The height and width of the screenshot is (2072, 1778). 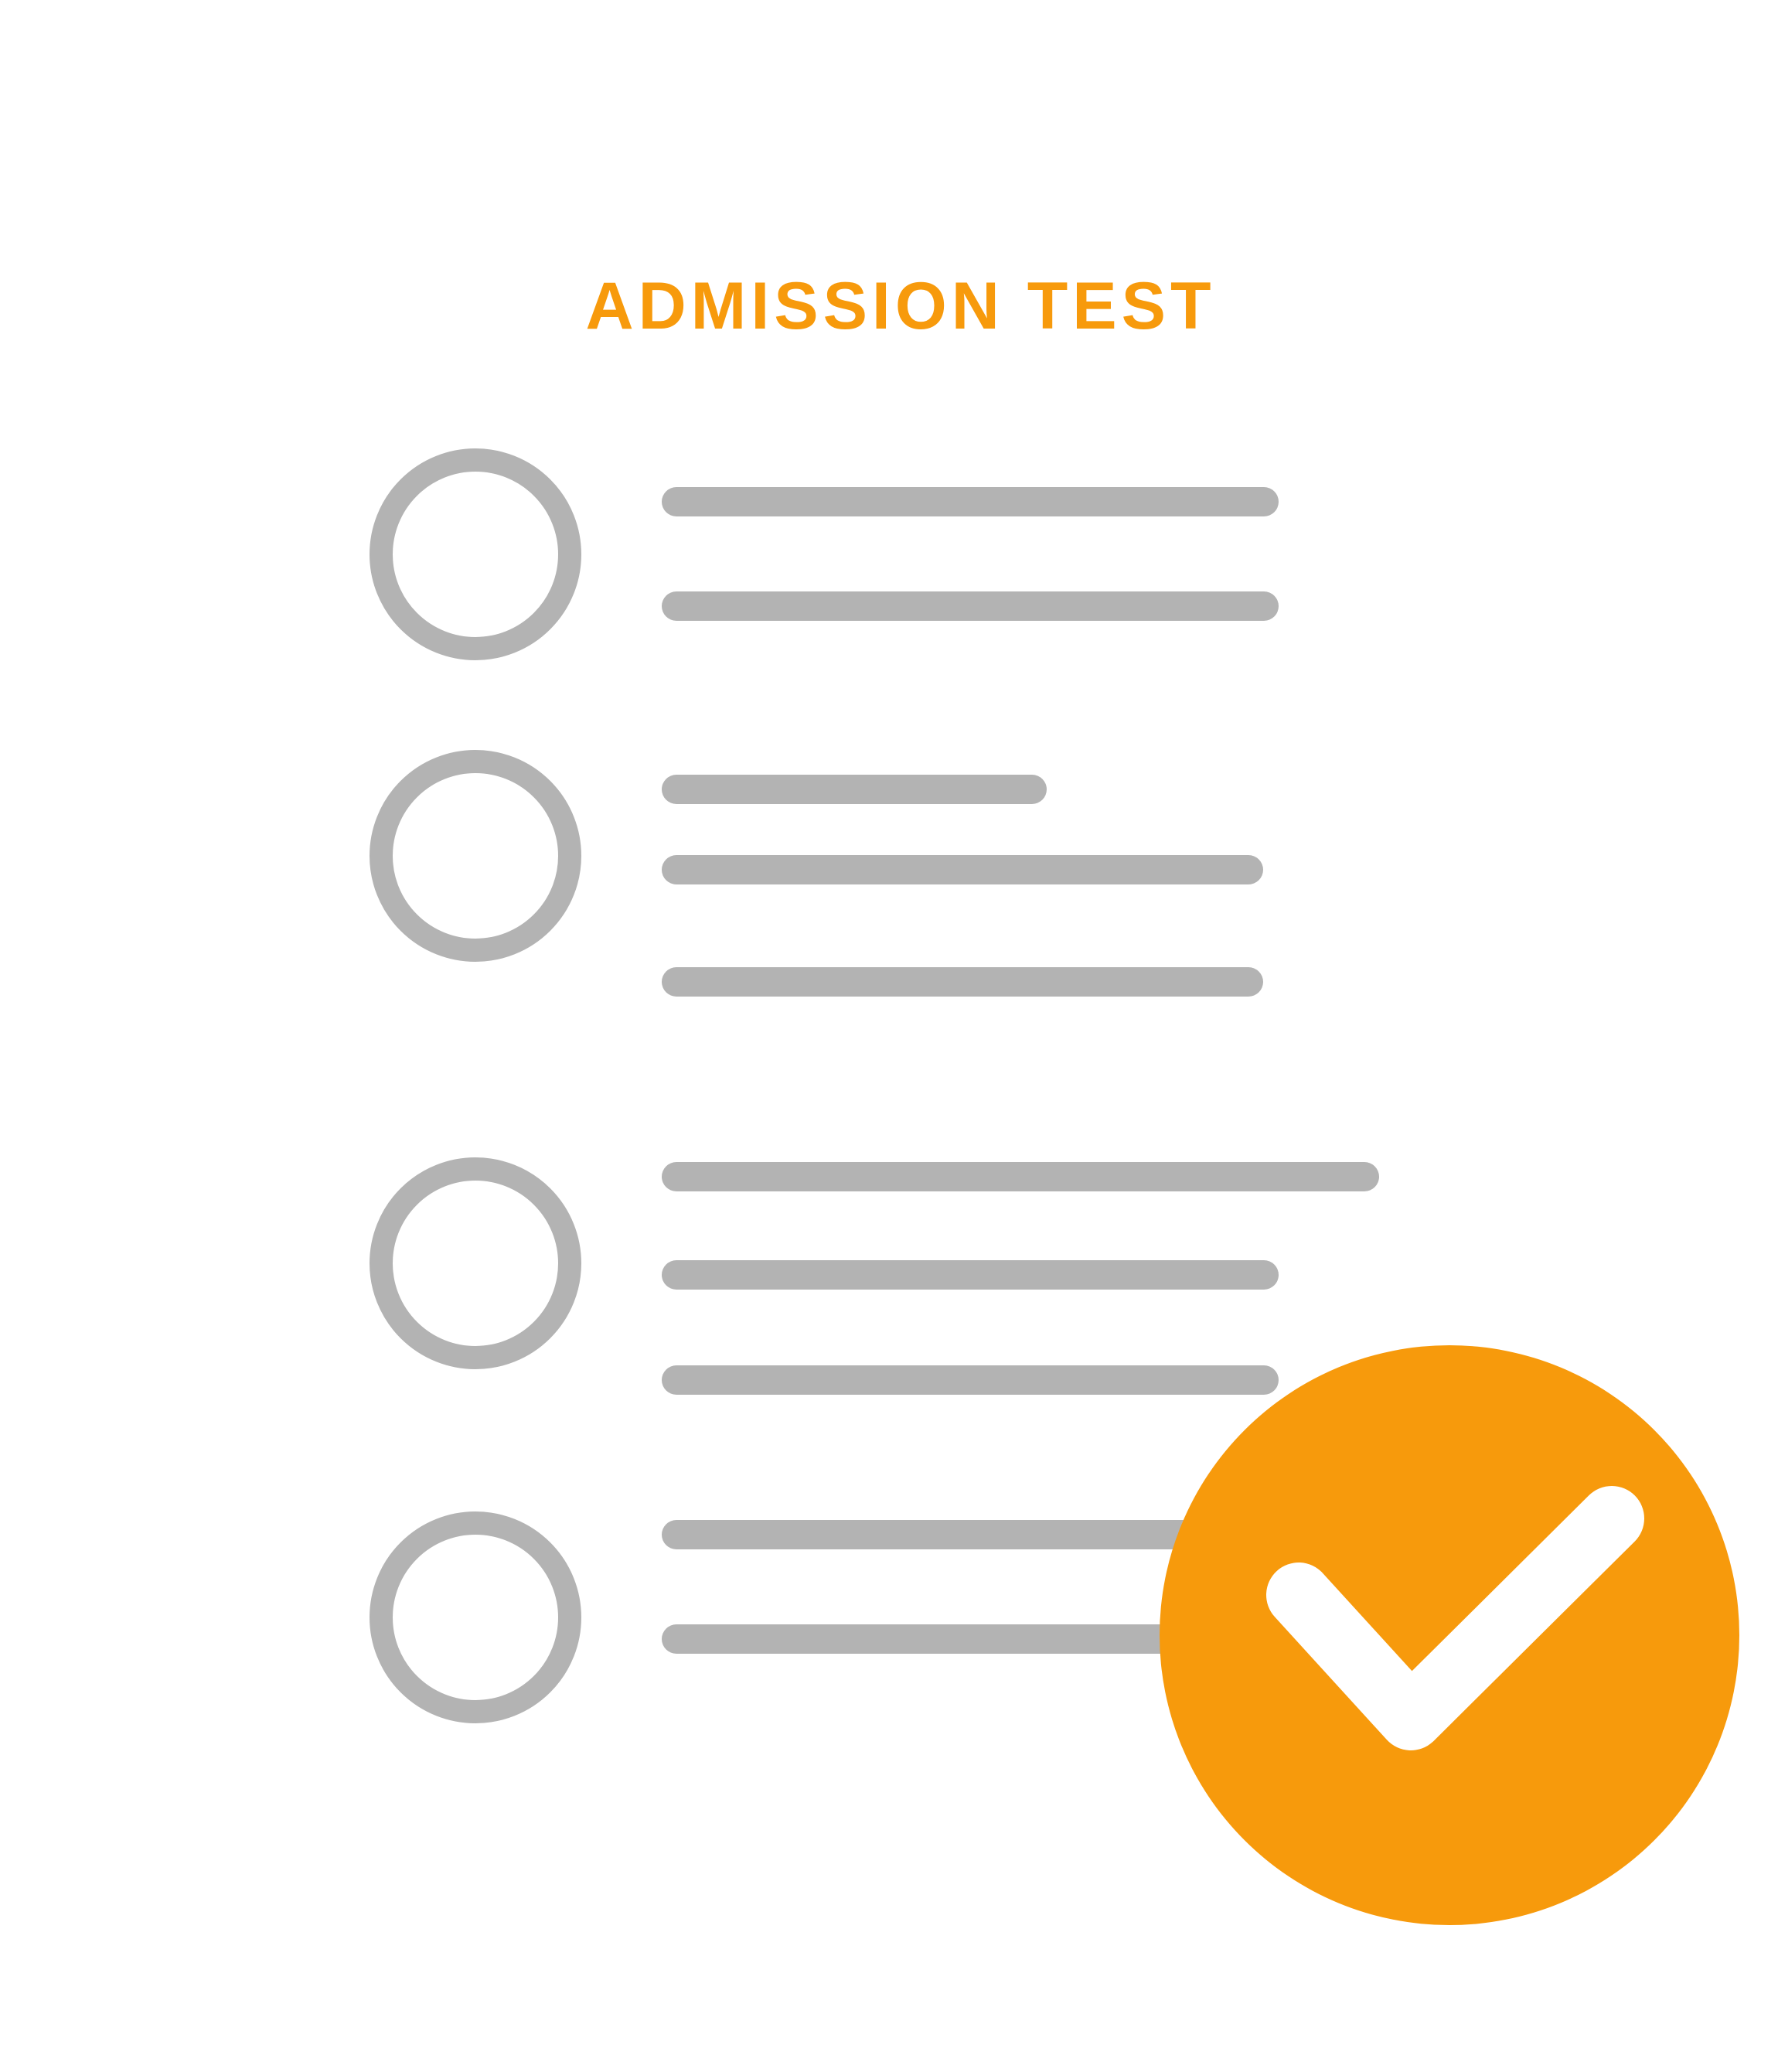 I want to click on status-badge, so click(x=1450, y=1635).